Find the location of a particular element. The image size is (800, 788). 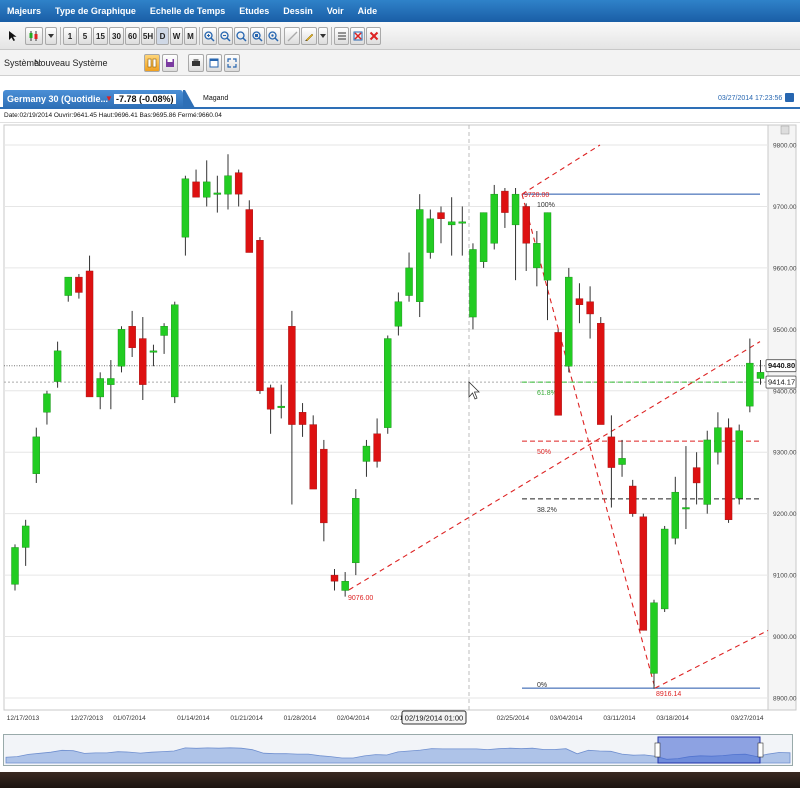

x-tick-label: 01/28/2014 is located at coordinates (300, 718).